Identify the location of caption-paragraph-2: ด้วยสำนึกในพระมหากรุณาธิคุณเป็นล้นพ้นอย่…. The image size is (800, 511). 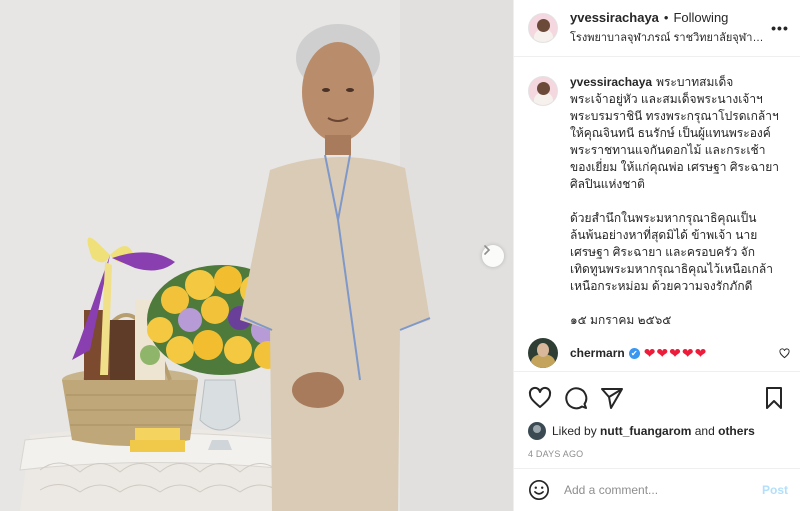
(671, 252).